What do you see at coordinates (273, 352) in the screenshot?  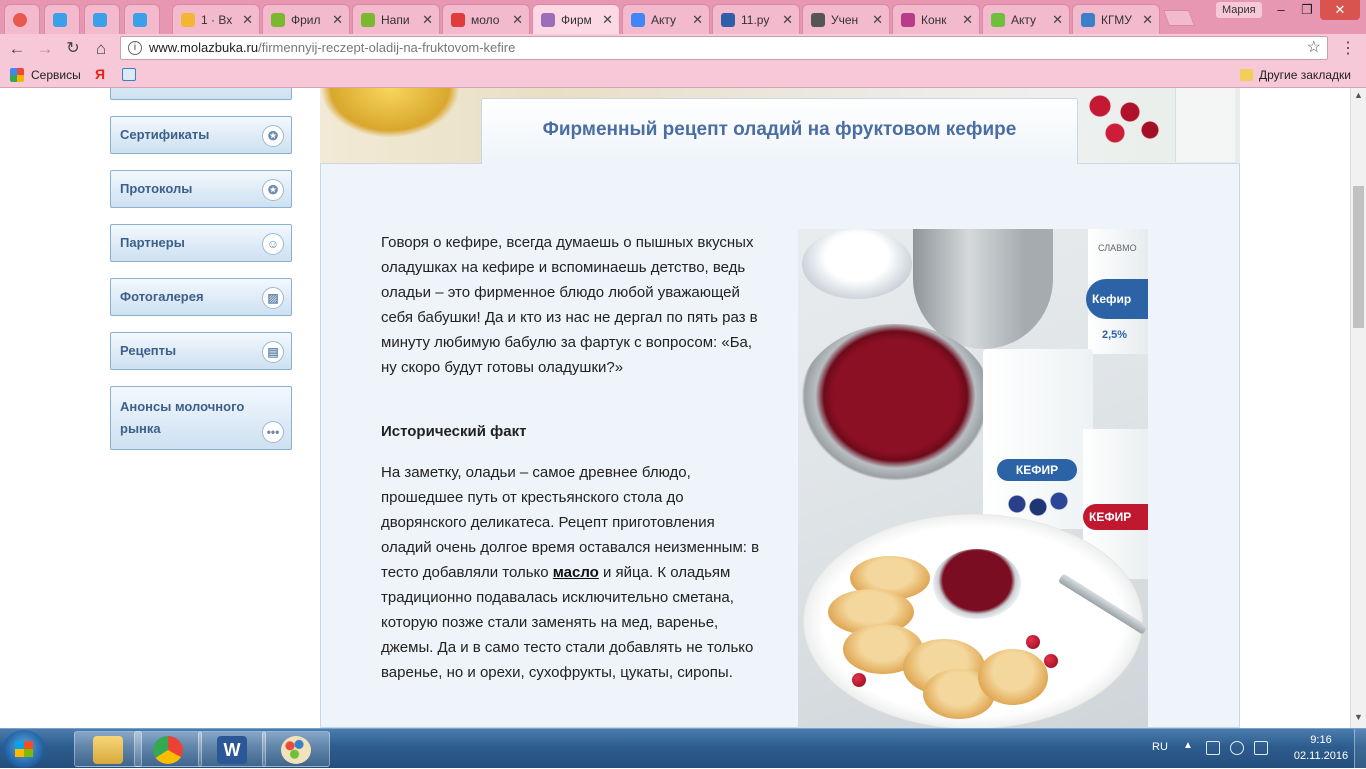 I see `document-icon: ▤` at bounding box center [273, 352].